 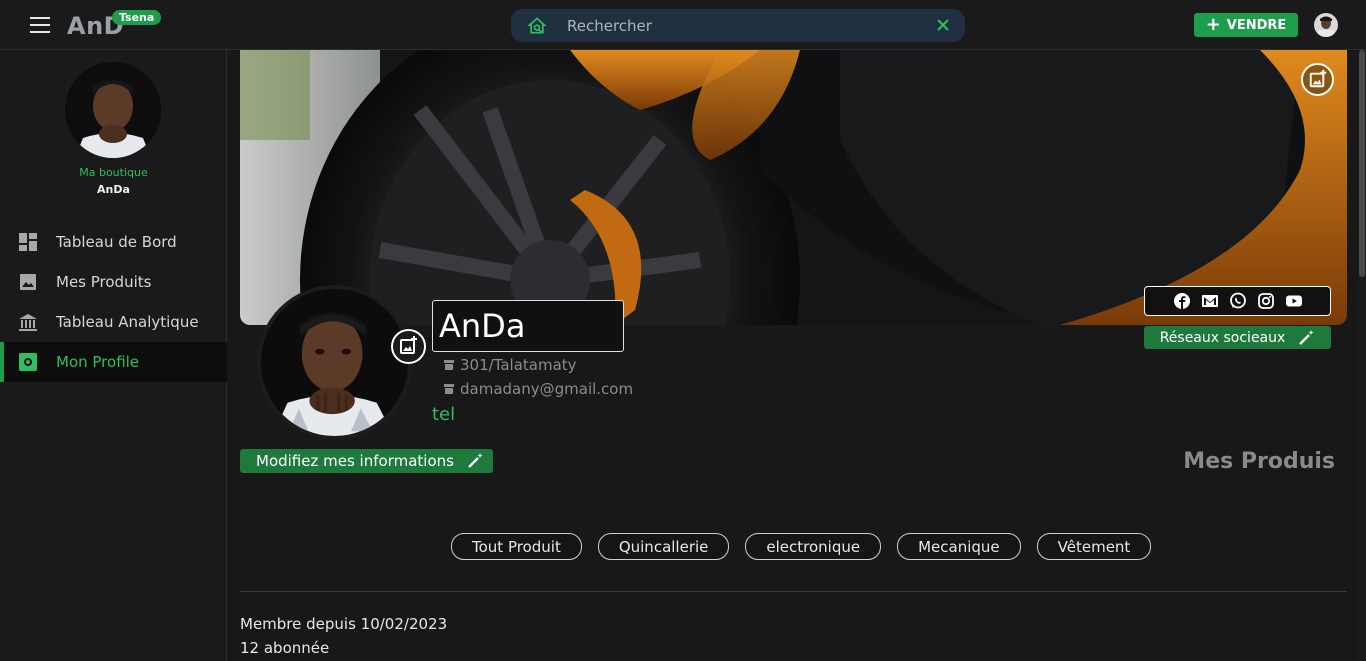 What do you see at coordinates (547, 389) in the screenshot?
I see `email-text: damadany@gmail.com` at bounding box center [547, 389].